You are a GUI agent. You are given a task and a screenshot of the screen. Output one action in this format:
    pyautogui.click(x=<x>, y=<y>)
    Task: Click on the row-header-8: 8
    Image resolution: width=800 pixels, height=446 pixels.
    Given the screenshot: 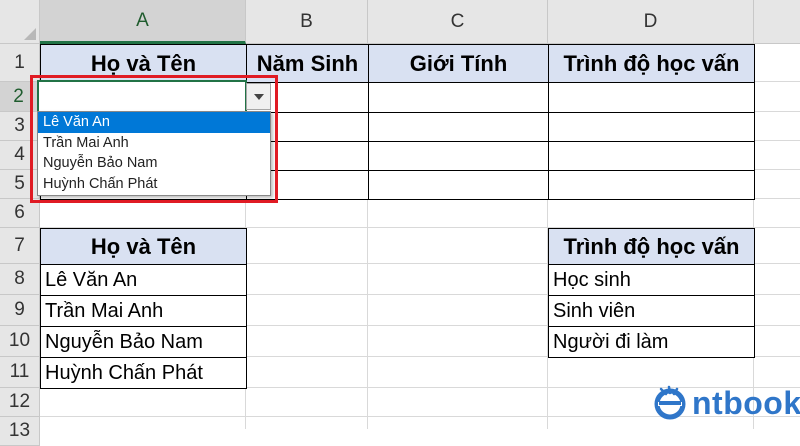 What is the action you would take?
    pyautogui.click(x=20, y=279)
    